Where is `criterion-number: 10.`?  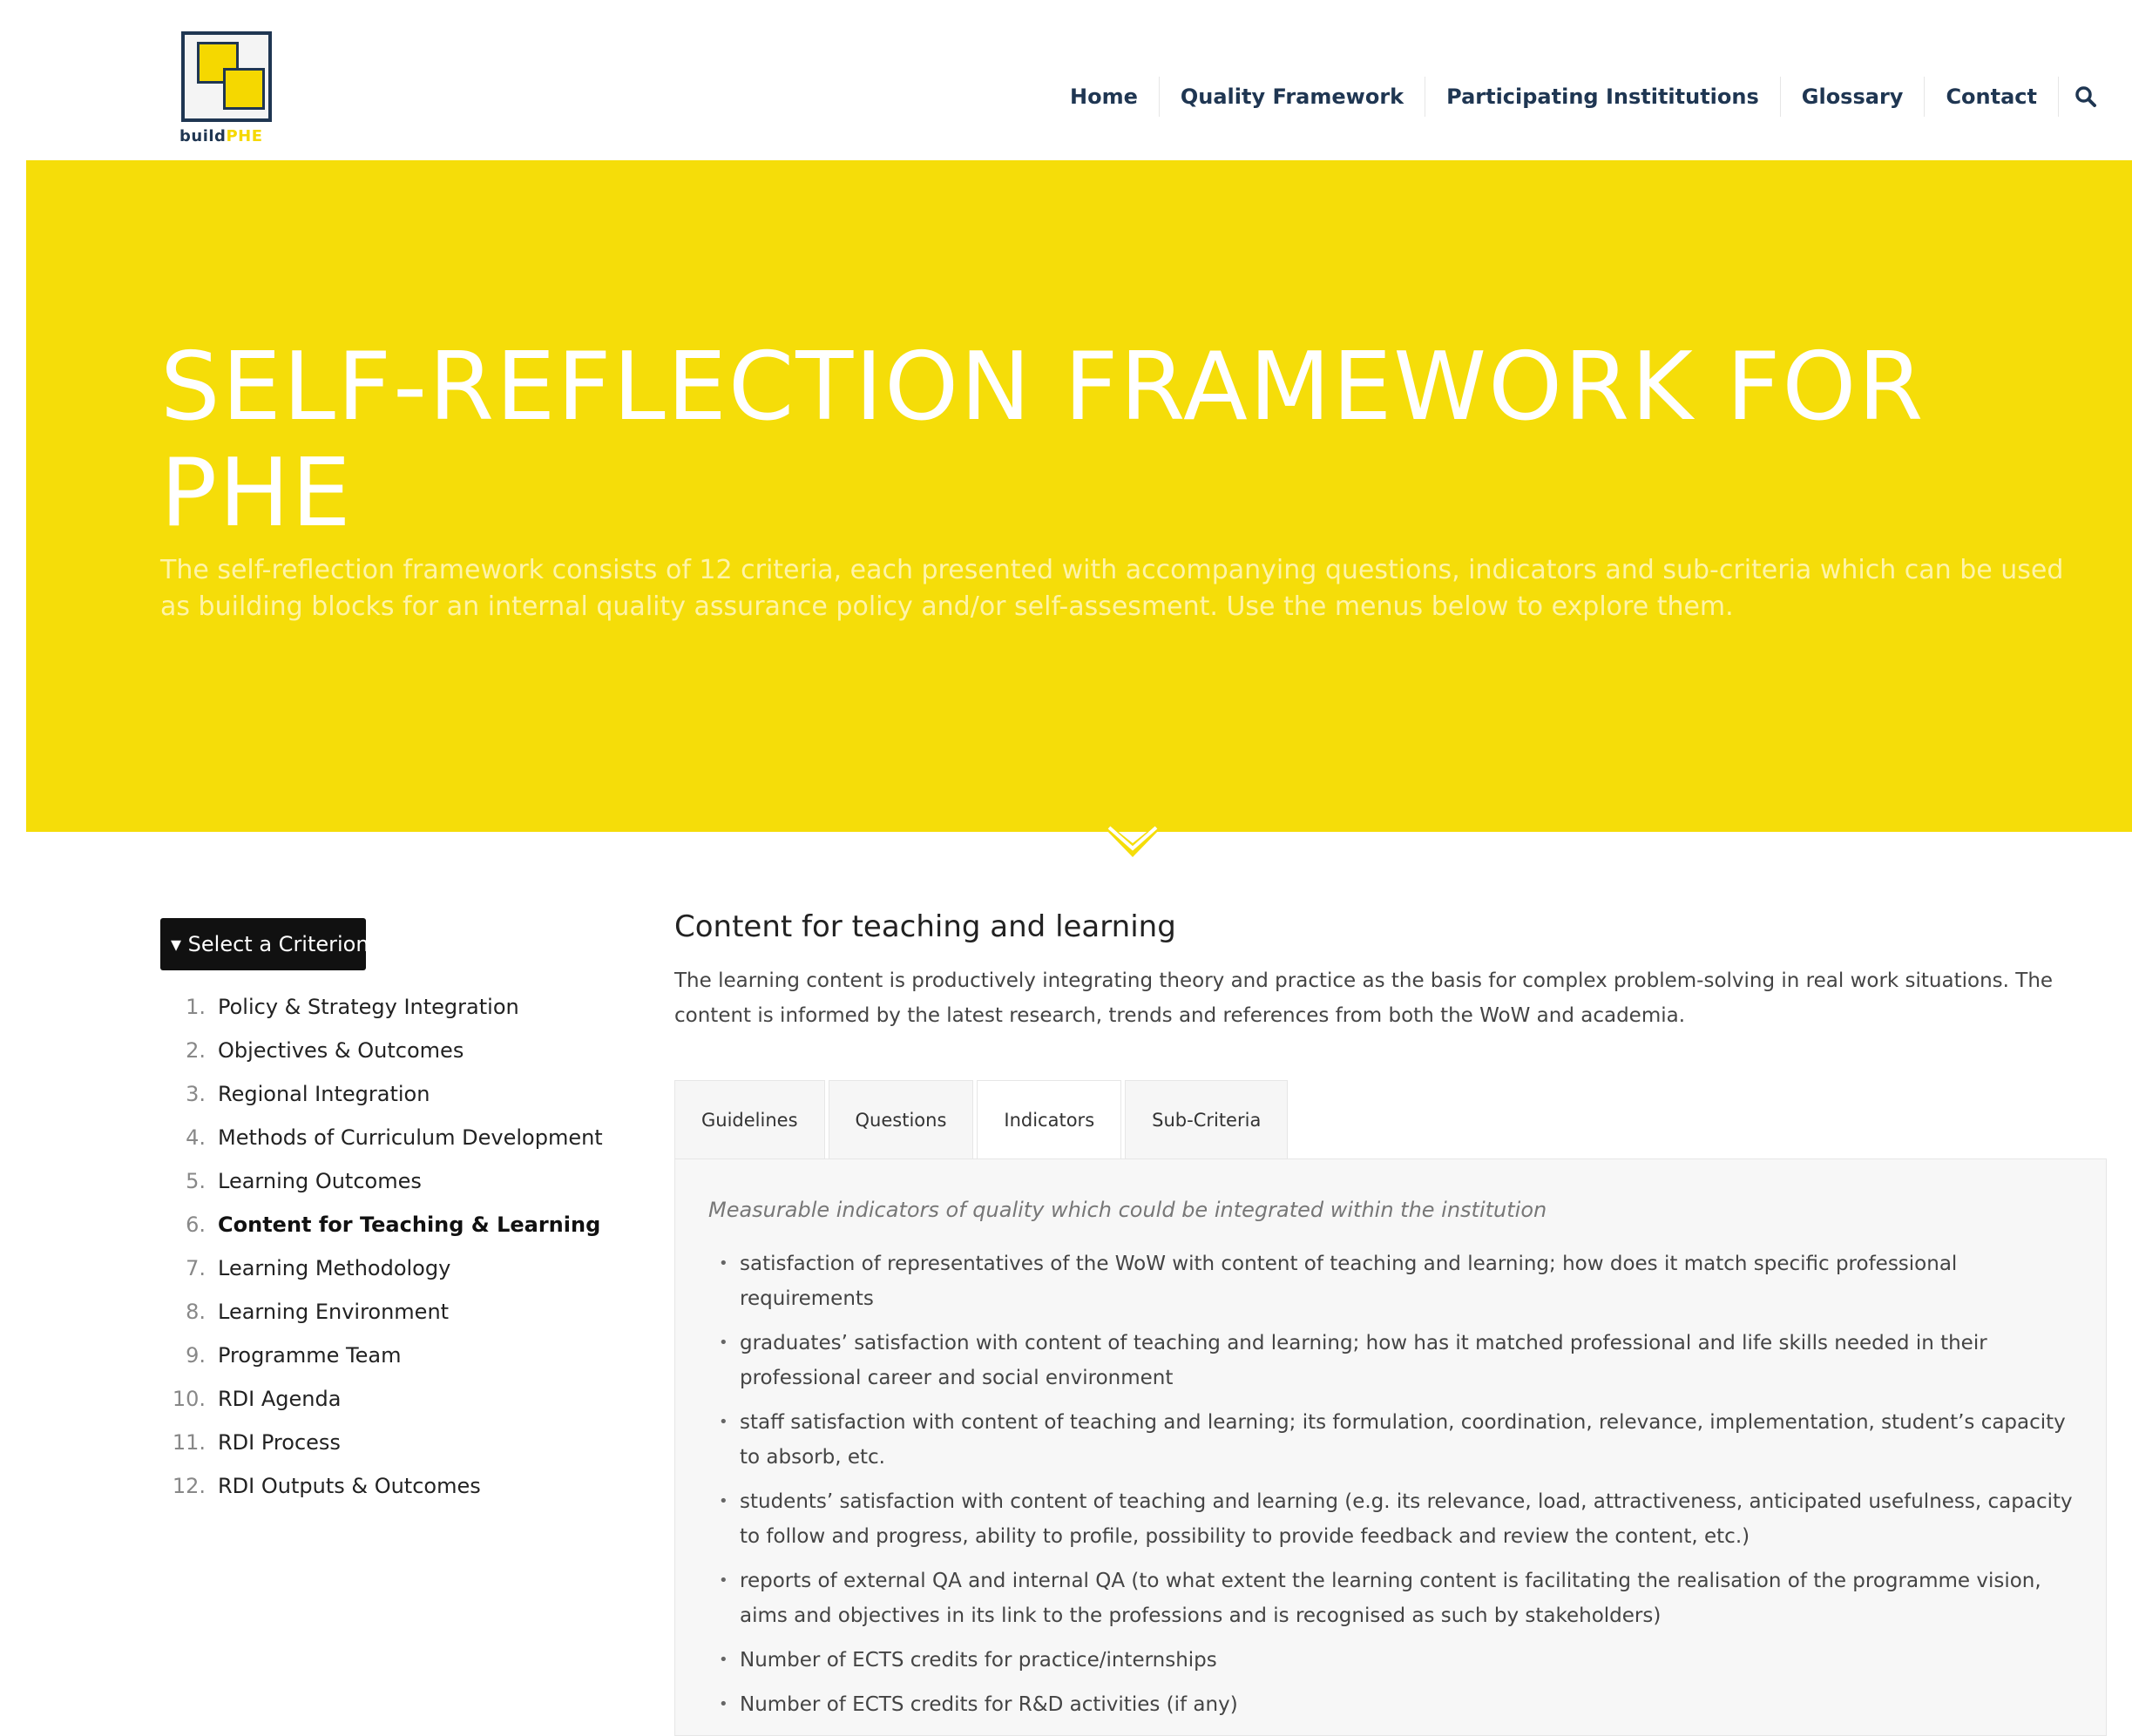 criterion-number: 10. is located at coordinates (189, 1399).